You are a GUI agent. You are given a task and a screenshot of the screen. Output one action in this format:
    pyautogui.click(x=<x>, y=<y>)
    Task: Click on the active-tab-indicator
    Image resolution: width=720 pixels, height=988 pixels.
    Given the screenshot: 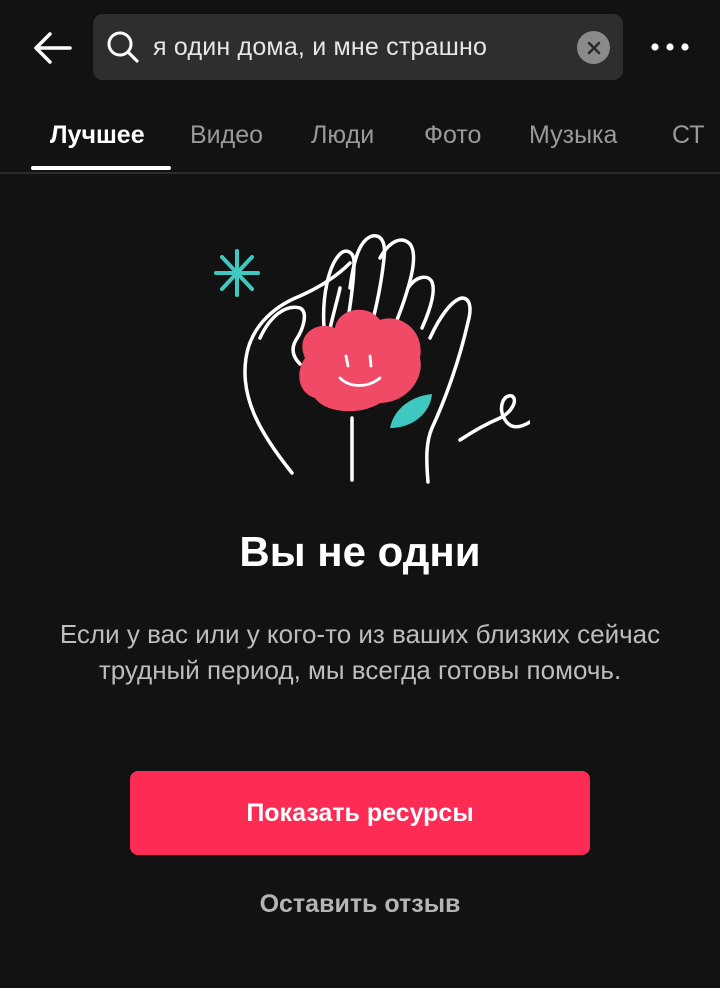 What is the action you would take?
    pyautogui.click(x=101, y=168)
    